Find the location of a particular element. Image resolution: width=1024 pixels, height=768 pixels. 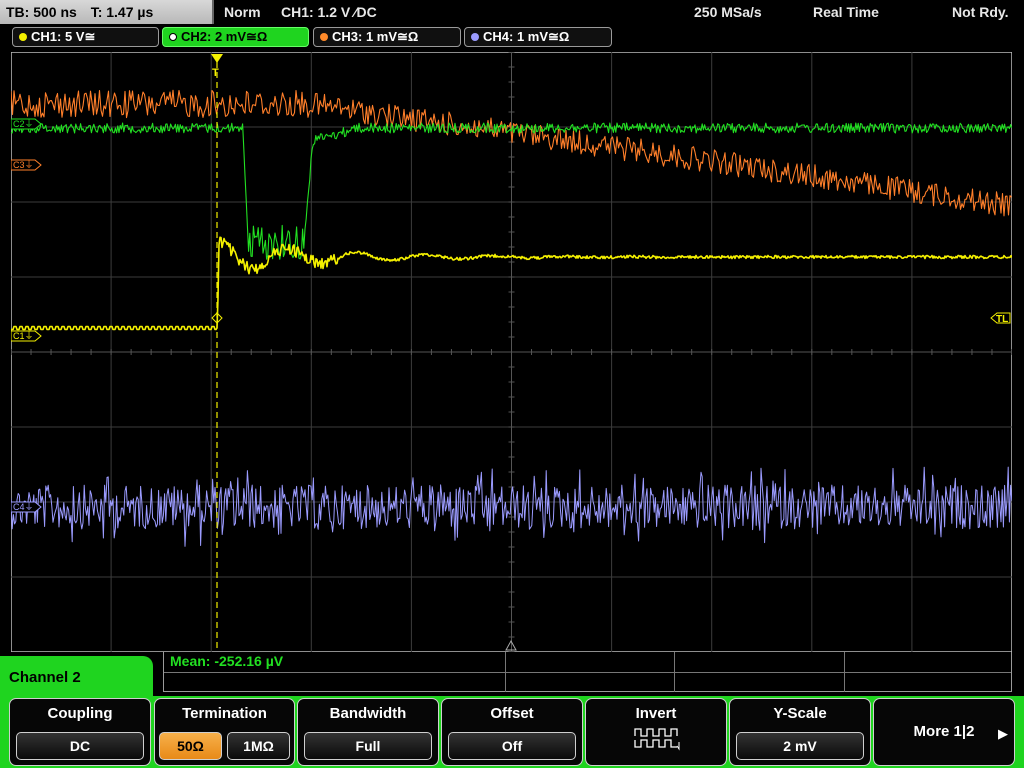

measurement-panel: Mean: -252.16 µV is located at coordinates (587, 672).